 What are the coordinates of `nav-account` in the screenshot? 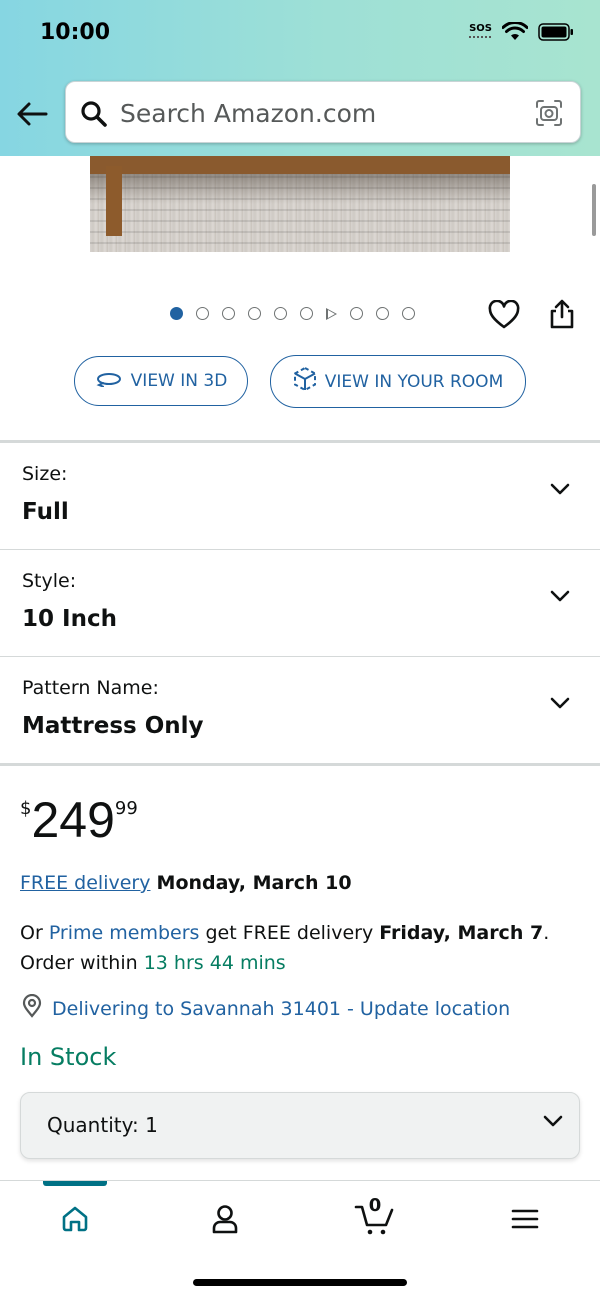 It's located at (225, 1219).